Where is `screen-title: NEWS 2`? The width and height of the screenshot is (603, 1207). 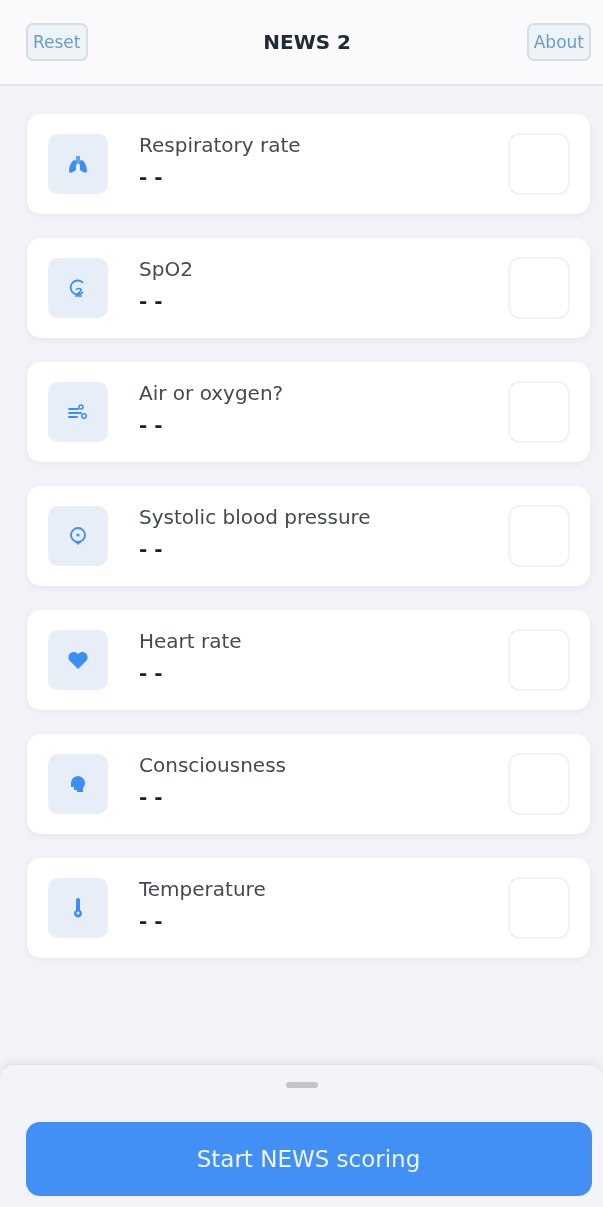
screen-title: NEWS 2 is located at coordinates (307, 42).